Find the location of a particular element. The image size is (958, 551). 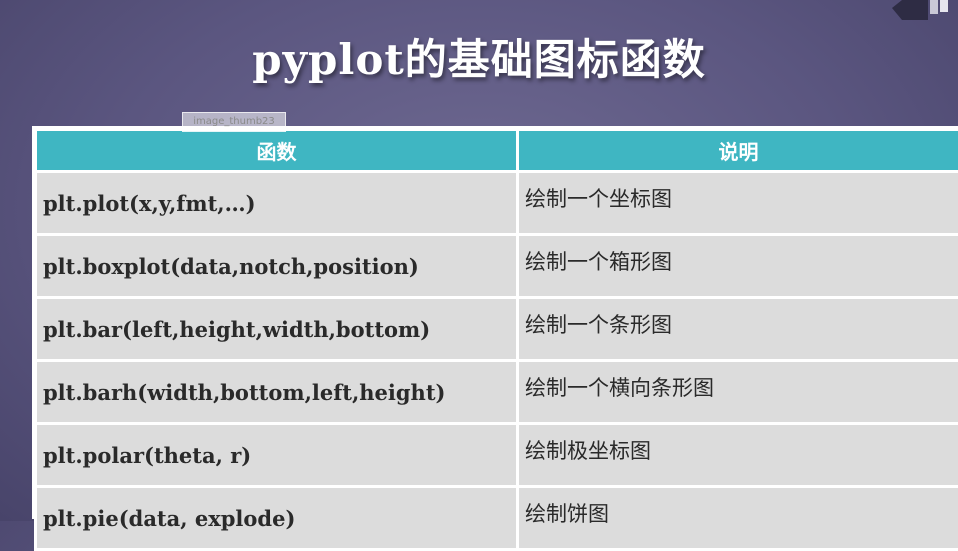

description-cell: 绘制一个横向条形图 is located at coordinates (738, 392).